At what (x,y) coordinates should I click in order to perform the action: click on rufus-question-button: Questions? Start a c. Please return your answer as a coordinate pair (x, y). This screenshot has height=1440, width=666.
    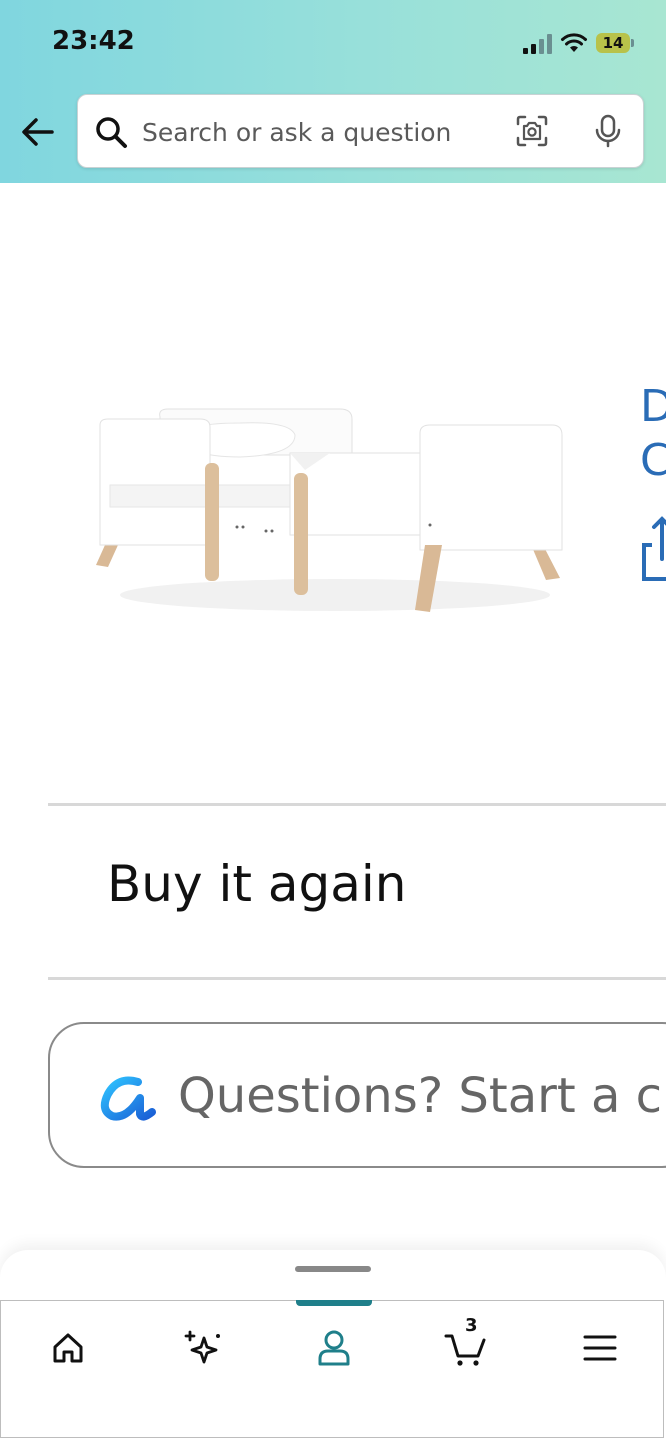
    Looking at the image, I should click on (357, 1095).